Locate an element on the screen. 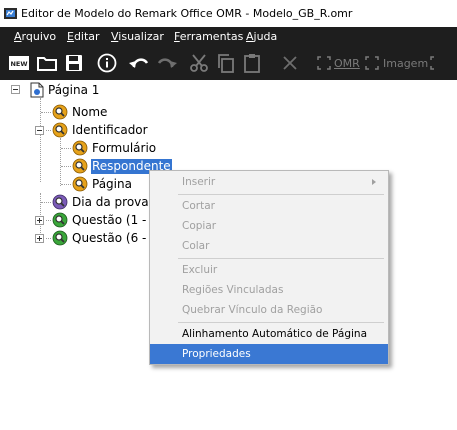  tree-label-dia-da-prova: Dia da prova is located at coordinates (110, 201).